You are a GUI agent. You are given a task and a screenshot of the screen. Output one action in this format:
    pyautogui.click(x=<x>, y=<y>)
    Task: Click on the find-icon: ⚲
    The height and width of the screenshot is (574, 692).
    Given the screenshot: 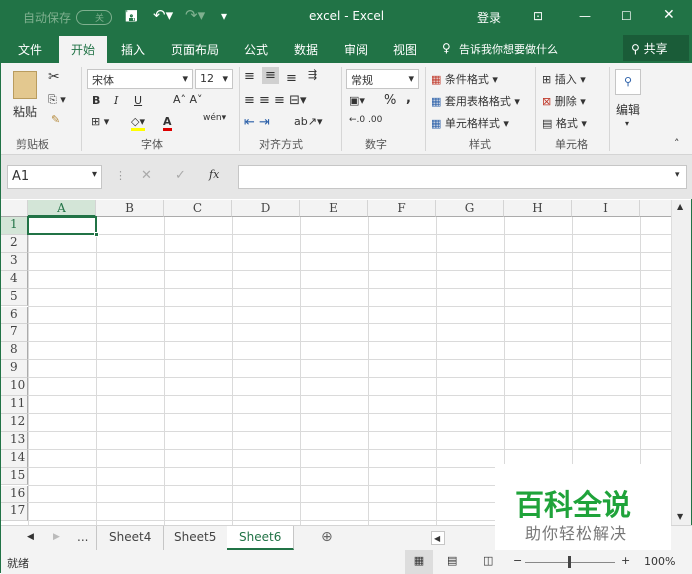 What is the action you would take?
    pyautogui.click(x=628, y=82)
    